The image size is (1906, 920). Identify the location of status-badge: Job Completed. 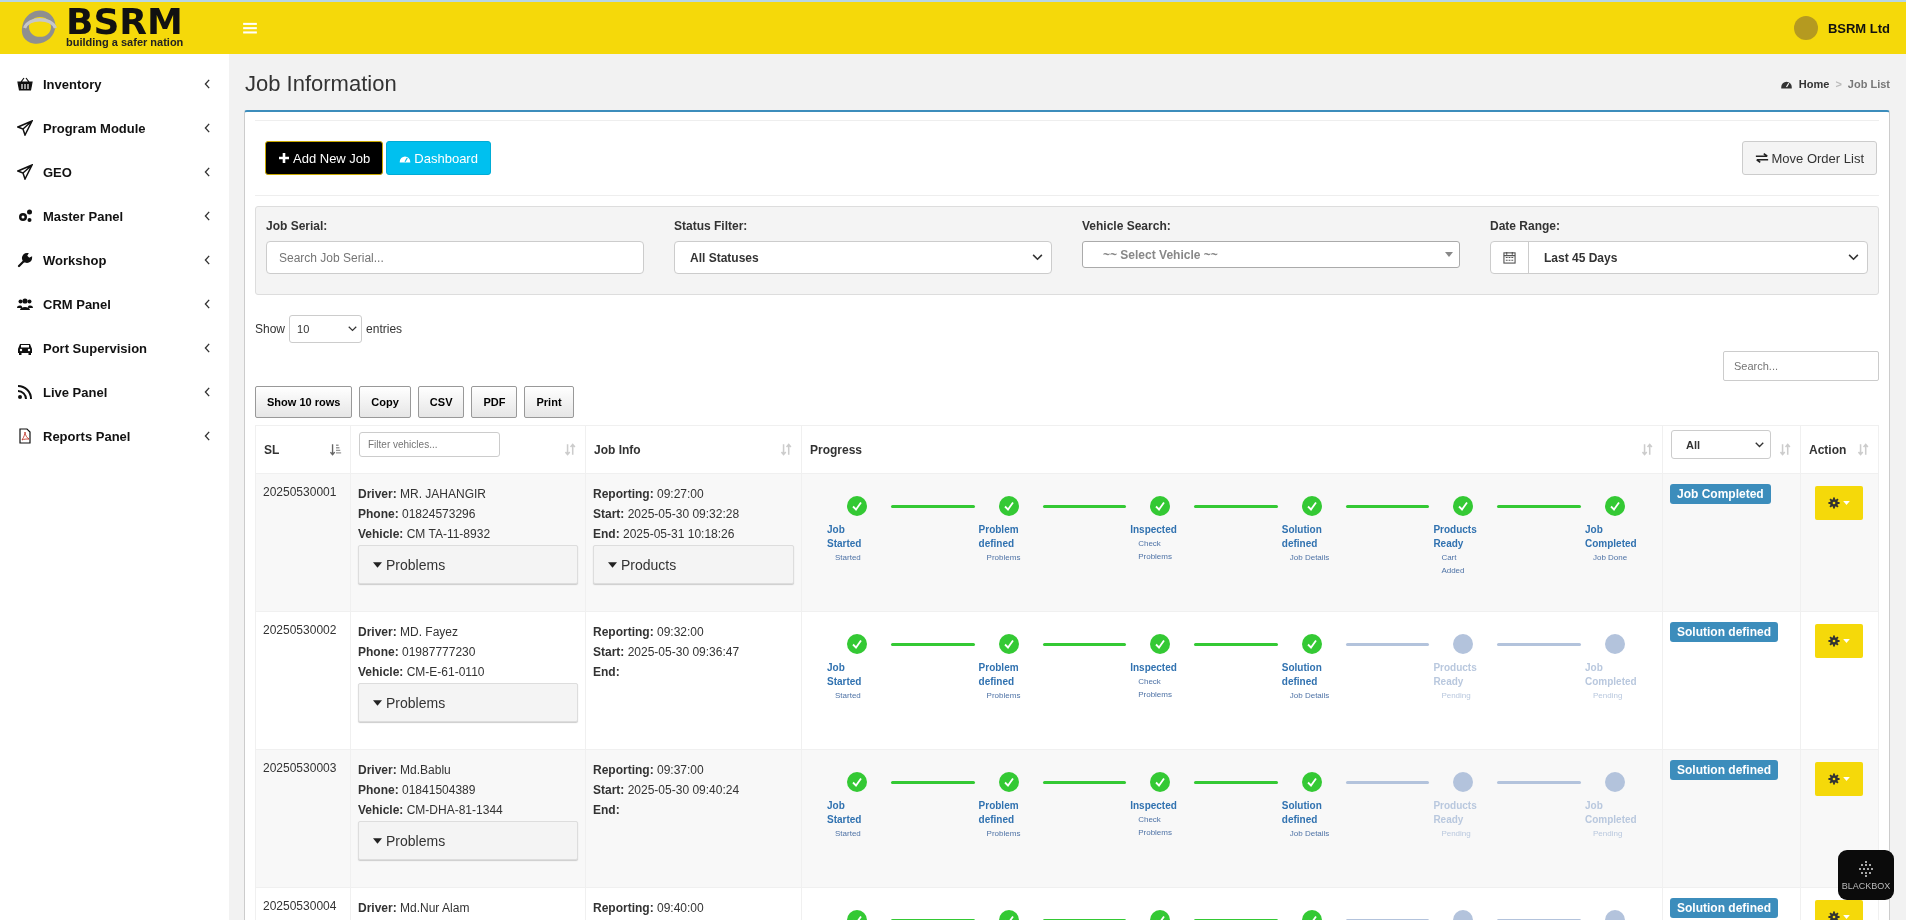
(1720, 494).